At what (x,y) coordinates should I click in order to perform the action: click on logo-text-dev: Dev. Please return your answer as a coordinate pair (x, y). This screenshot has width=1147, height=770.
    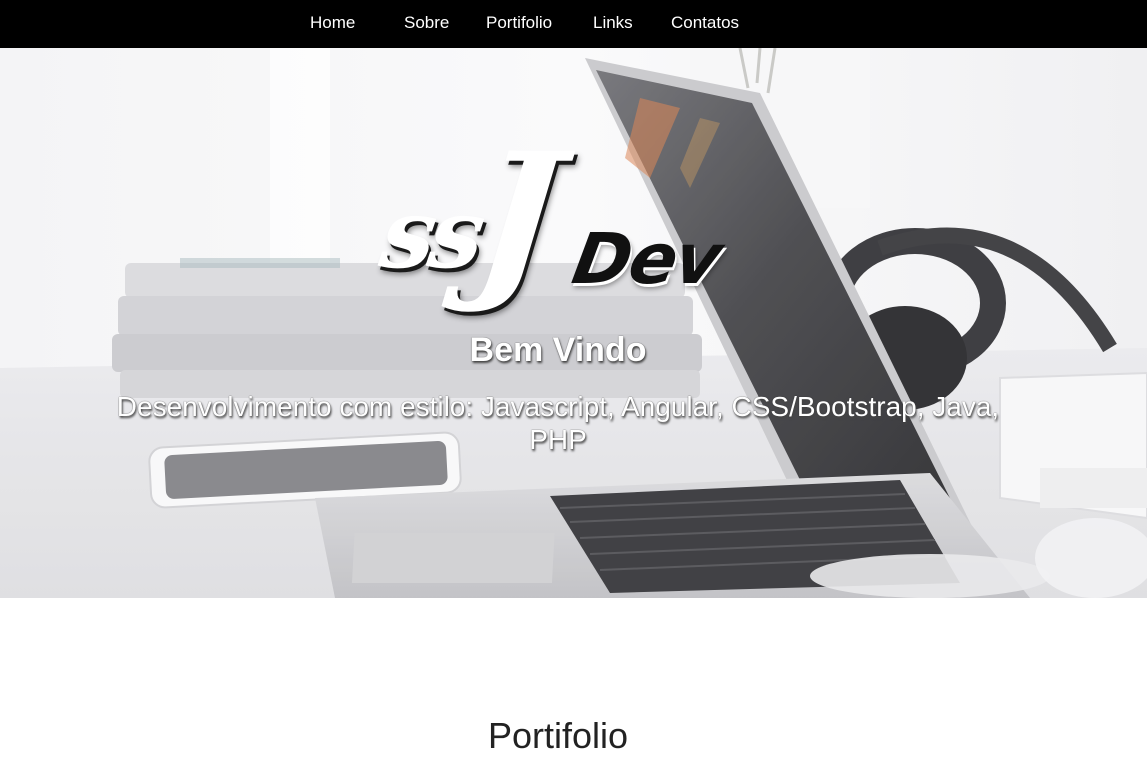
    Looking at the image, I should click on (646, 259).